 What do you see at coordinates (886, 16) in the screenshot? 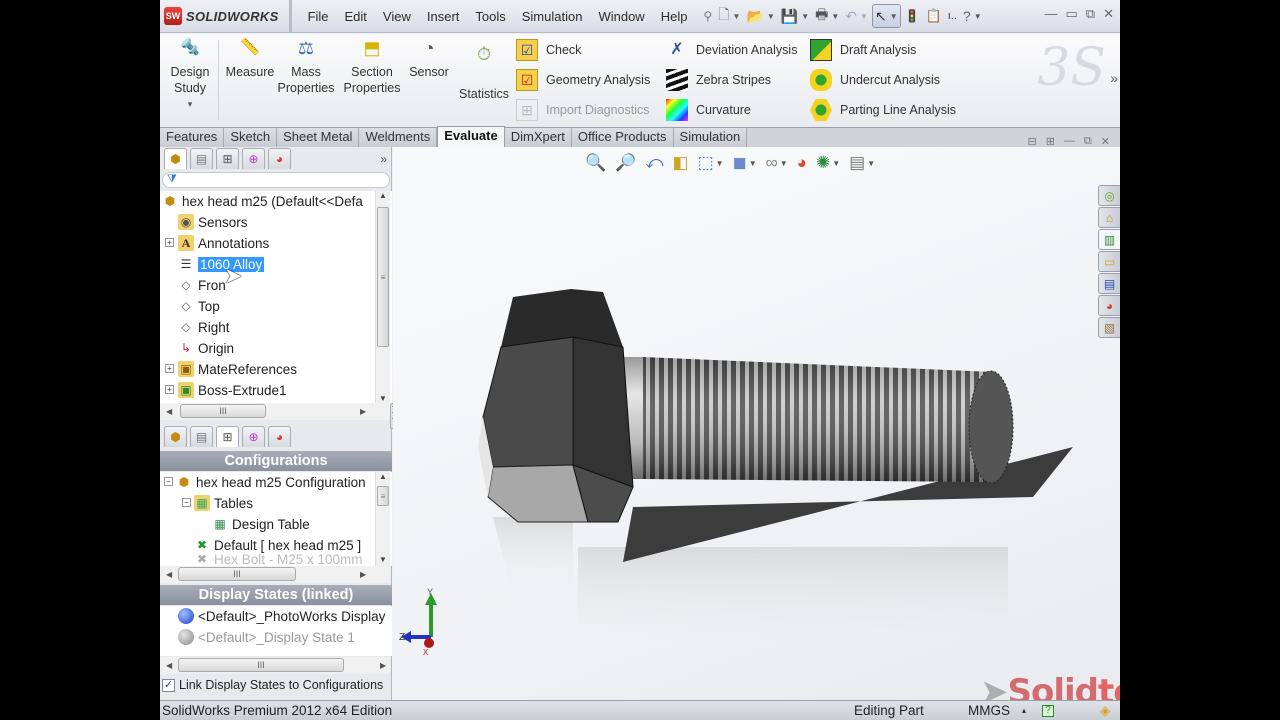
I see `select-button: ↖ ▼` at bounding box center [886, 16].